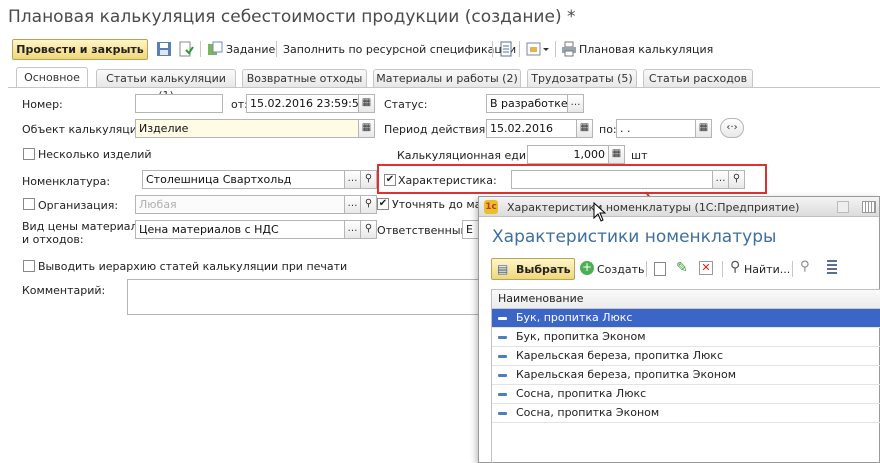 This screenshot has height=463, width=880. Describe the element at coordinates (80, 49) in the screenshot. I see `post-and-close-button: Провести и закрыть` at that location.